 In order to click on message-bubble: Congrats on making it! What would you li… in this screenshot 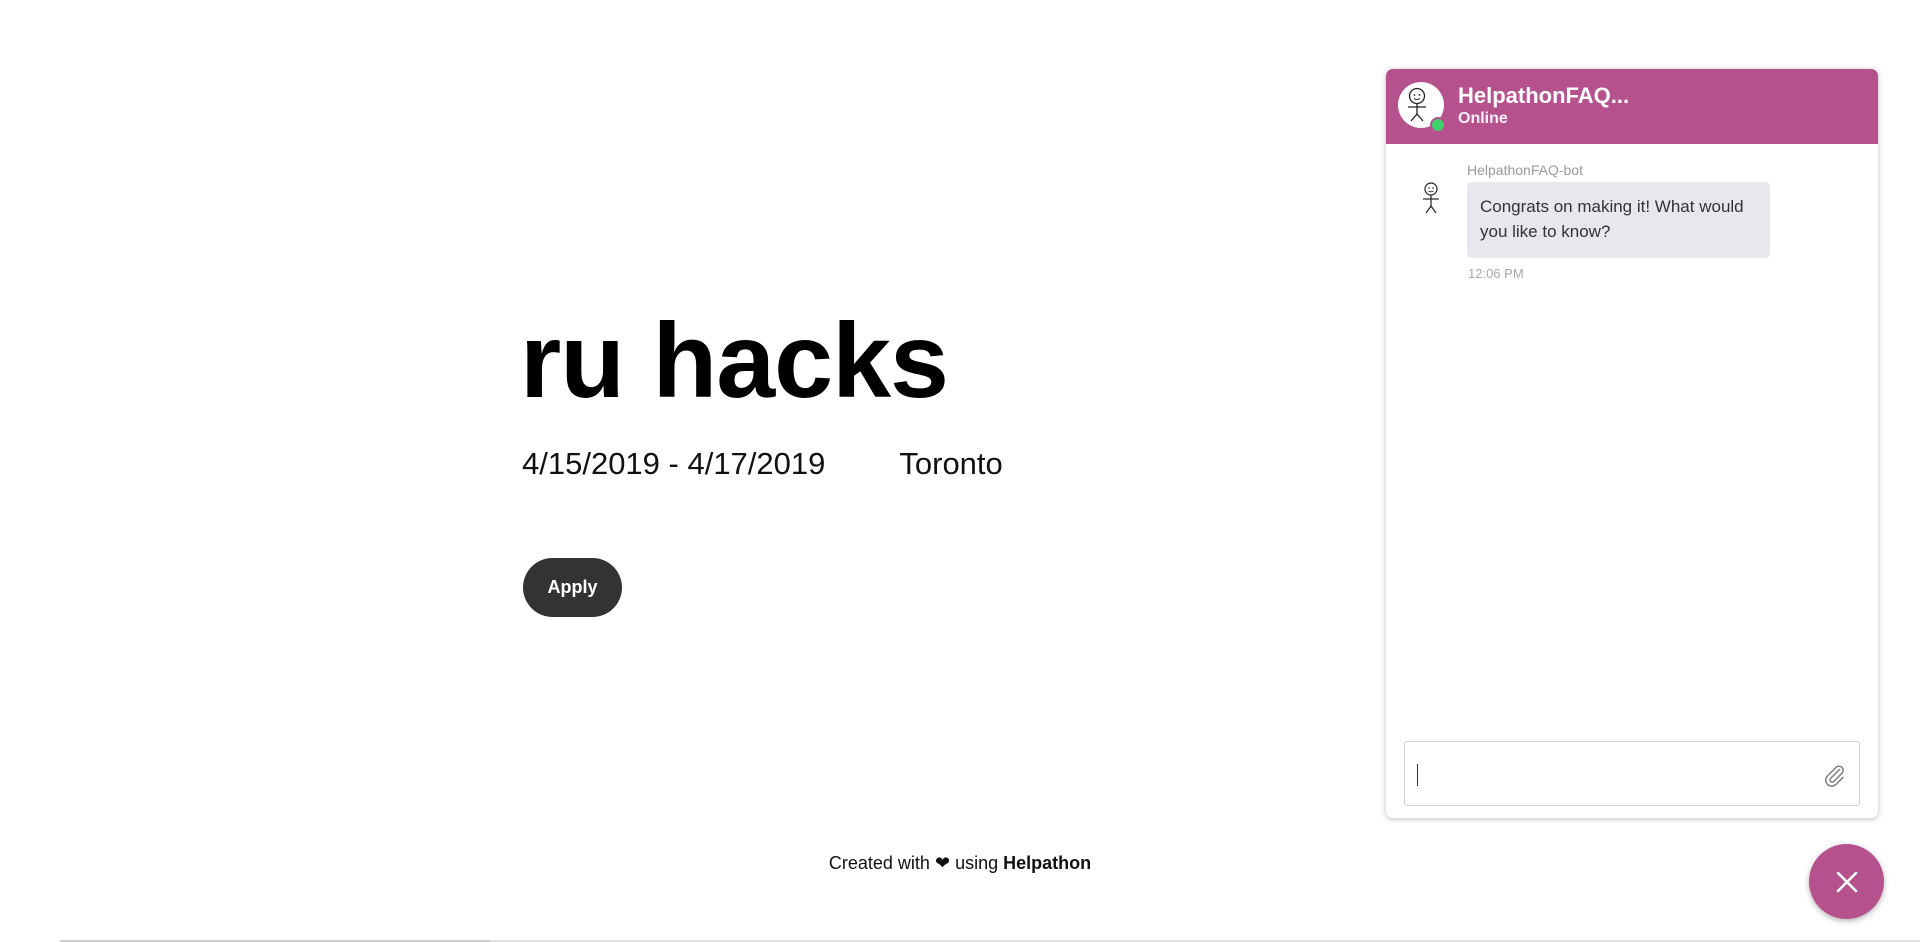, I will do `click(1618, 220)`.